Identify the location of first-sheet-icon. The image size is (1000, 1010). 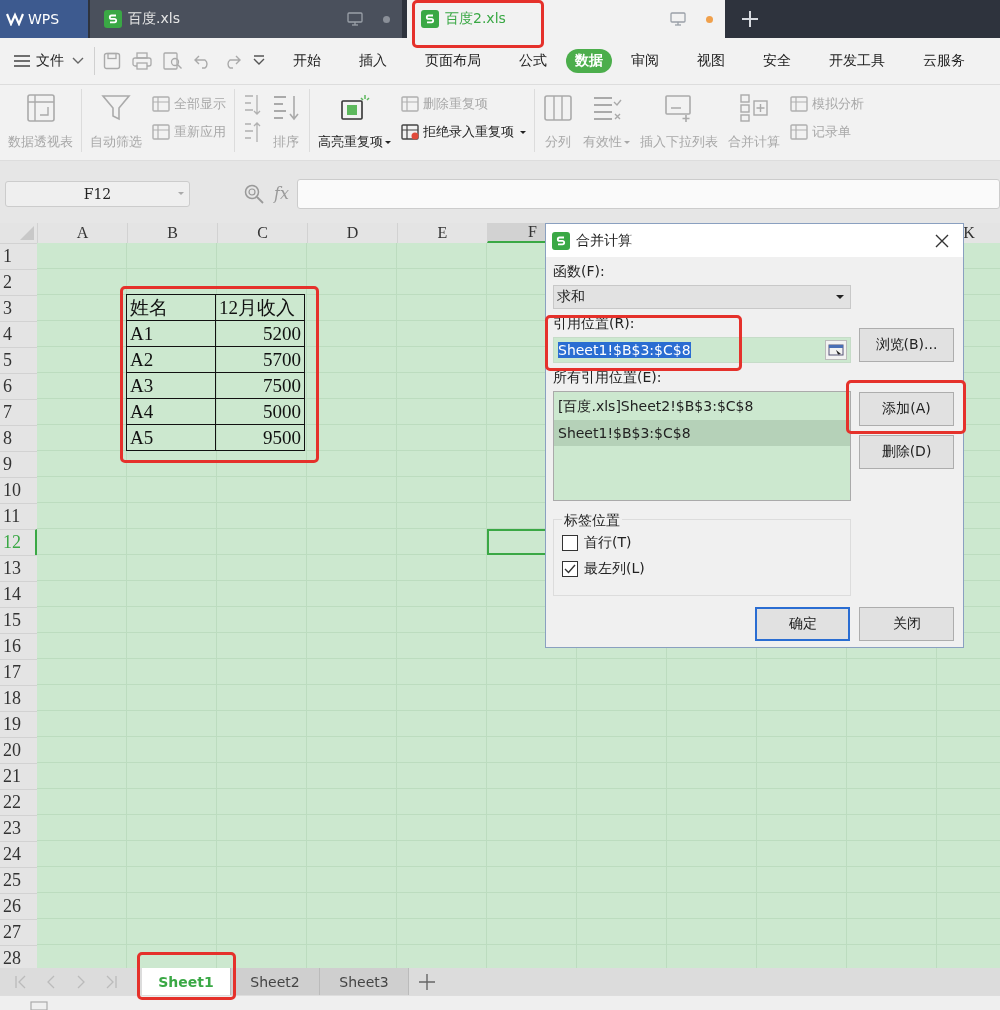
(21, 981).